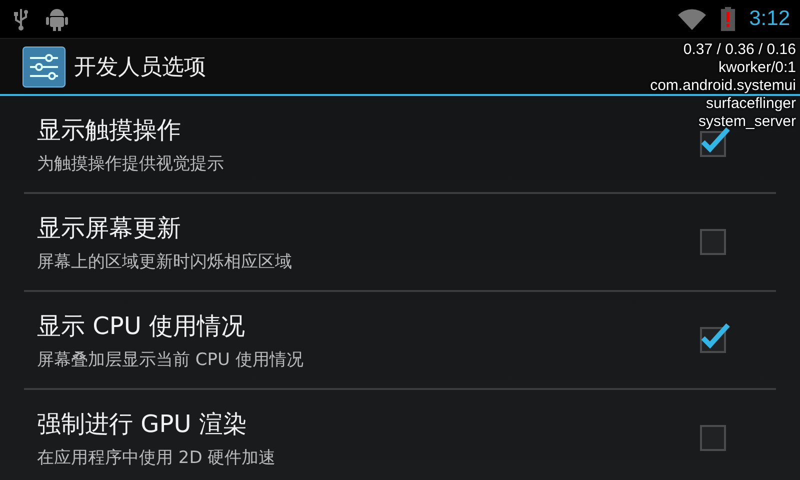 Image resolution: width=800 pixels, height=480 pixels. What do you see at coordinates (109, 228) in the screenshot?
I see `setting-title: 显示屏幕更新` at bounding box center [109, 228].